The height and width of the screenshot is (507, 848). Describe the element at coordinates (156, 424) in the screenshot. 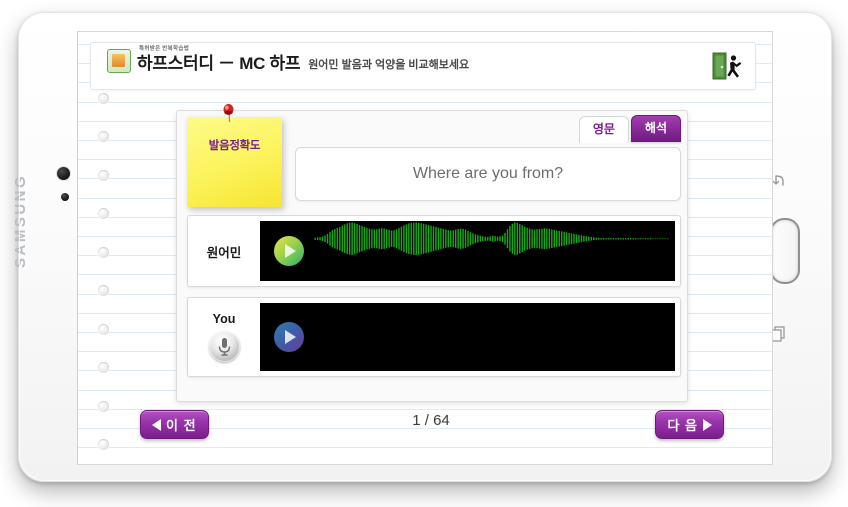

I see `triangle-left-icon` at that location.